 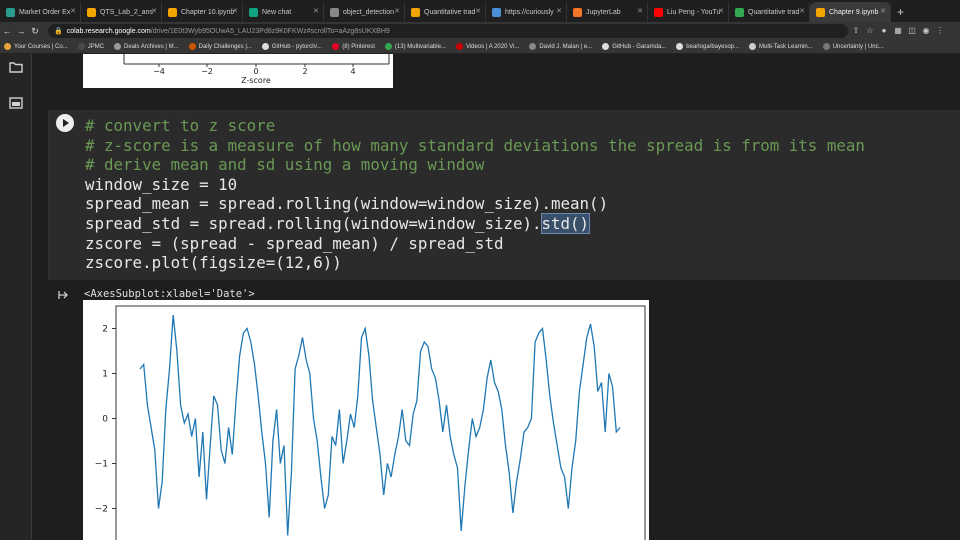 What do you see at coordinates (450, 12) in the screenshot?
I see `tab-label: Quantitative trad` at bounding box center [450, 12].